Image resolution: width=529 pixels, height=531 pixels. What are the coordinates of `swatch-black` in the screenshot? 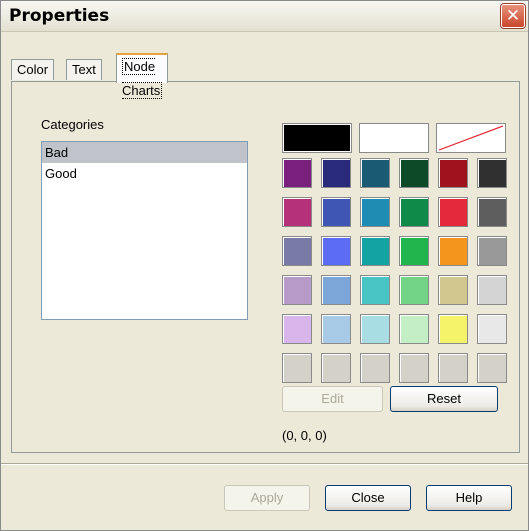 It's located at (317, 138).